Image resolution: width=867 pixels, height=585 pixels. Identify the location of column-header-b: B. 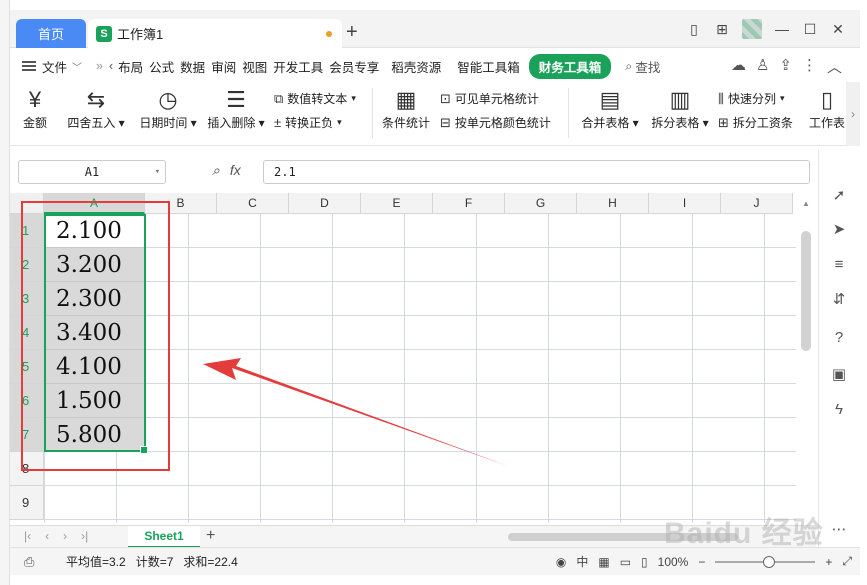
(181, 203).